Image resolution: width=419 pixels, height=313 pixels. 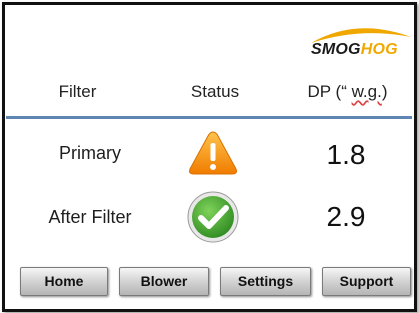 I want to click on blower-button: Blower, so click(x=164, y=281).